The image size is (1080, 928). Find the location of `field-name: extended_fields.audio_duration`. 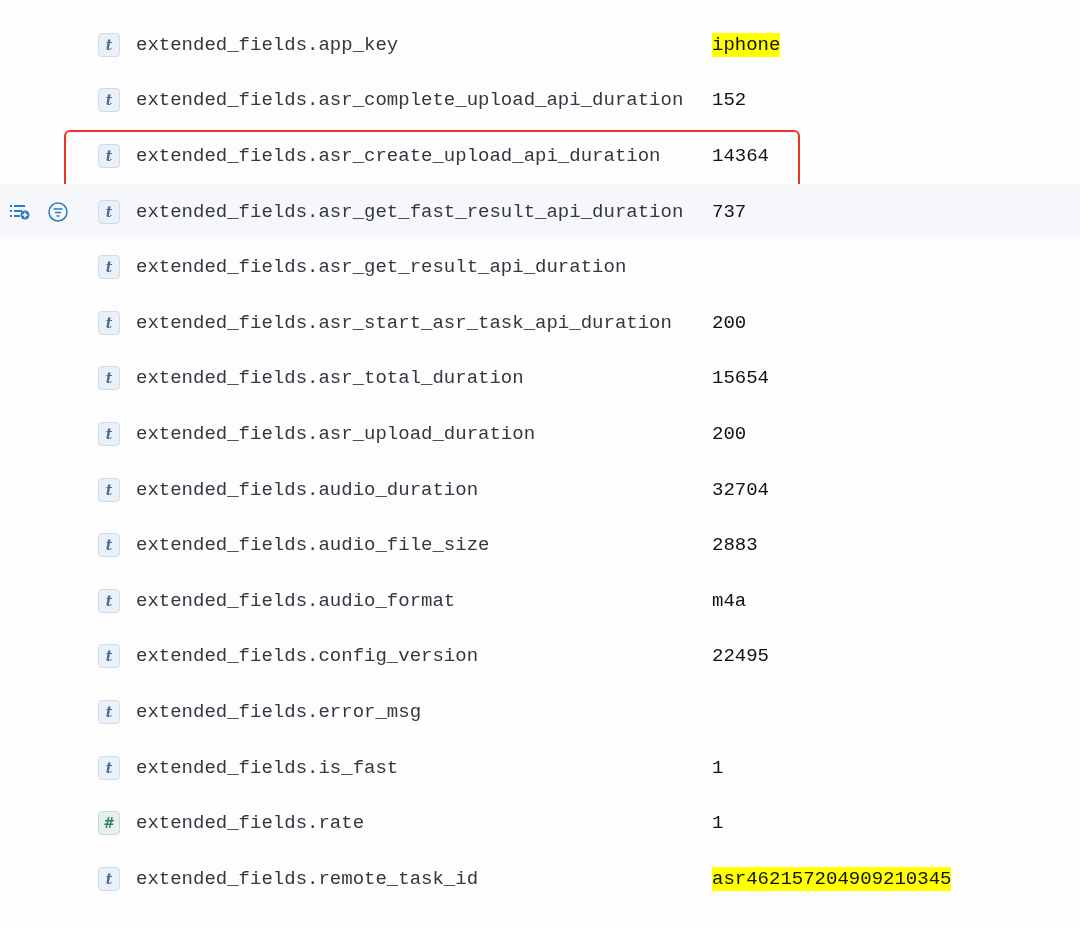

field-name: extended_fields.audio_duration is located at coordinates (308, 489).